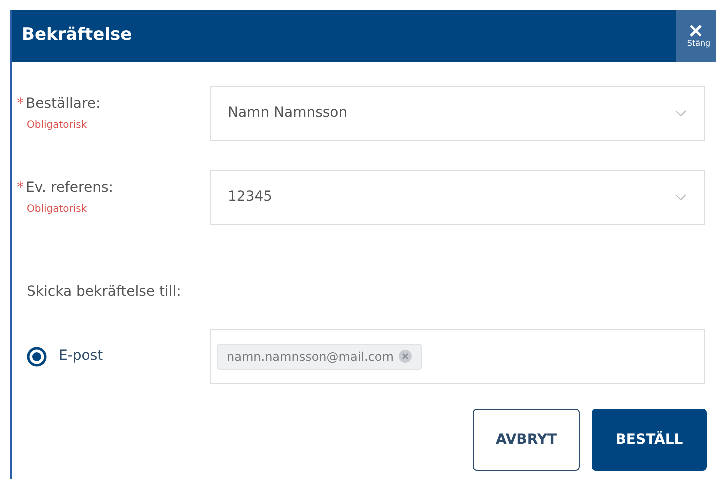 This screenshot has width=716, height=479. What do you see at coordinates (649, 440) in the screenshot?
I see `order-button: BESTÄLL` at bounding box center [649, 440].